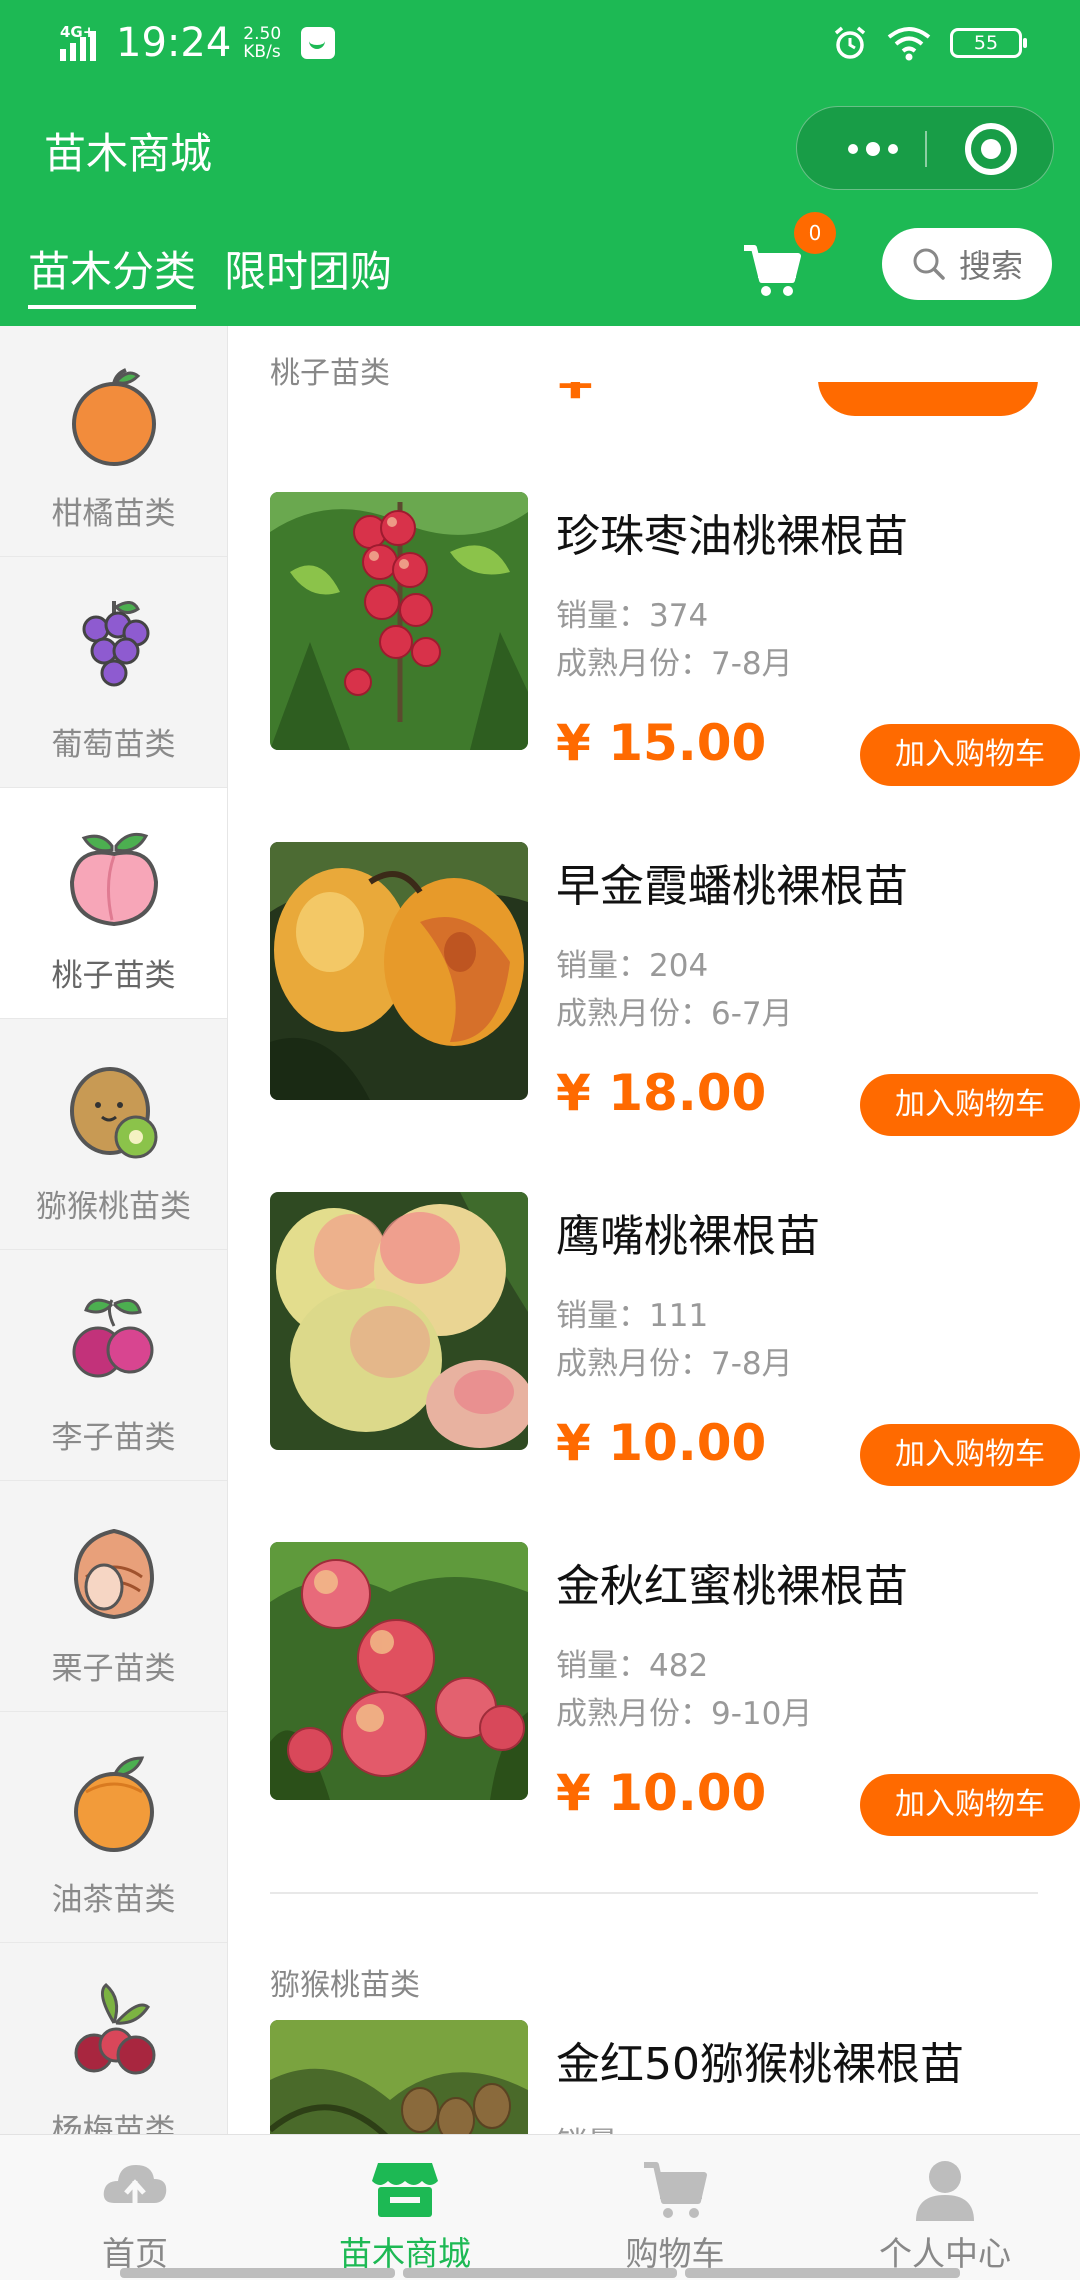  Describe the element at coordinates (113, 1134) in the screenshot. I see `sidebar-item-kiwi: 猕猴桃苗类` at that location.